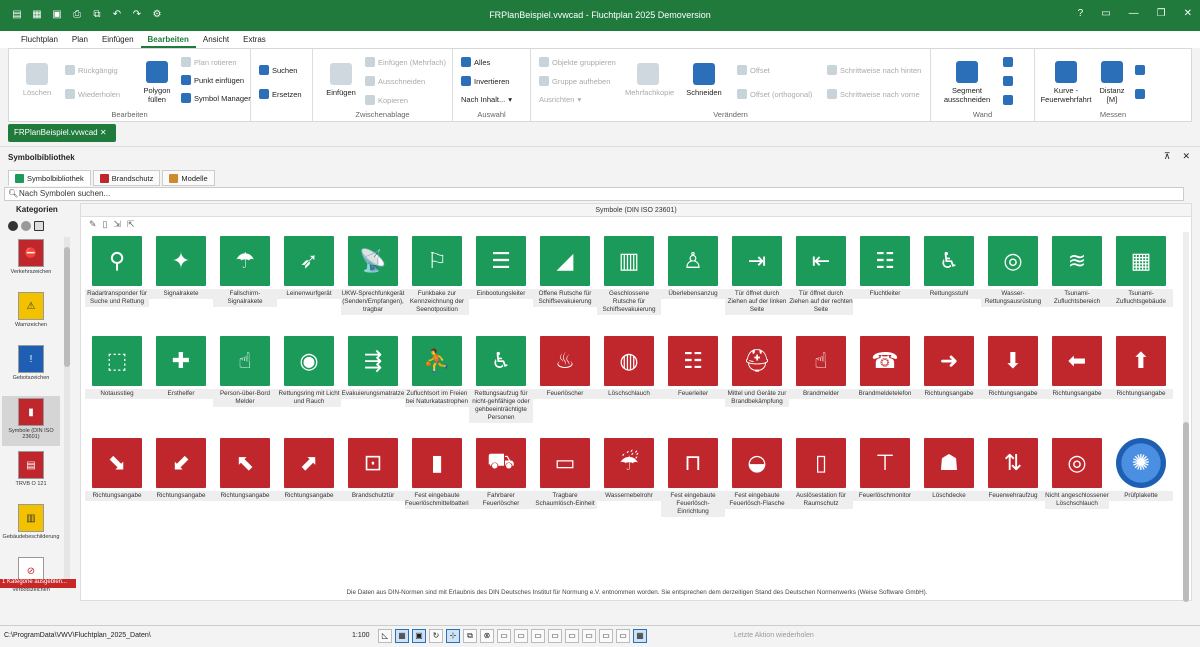 The height and width of the screenshot is (647, 1200). Describe the element at coordinates (704, 80) in the screenshot. I see `trim-button: Schneiden` at that location.